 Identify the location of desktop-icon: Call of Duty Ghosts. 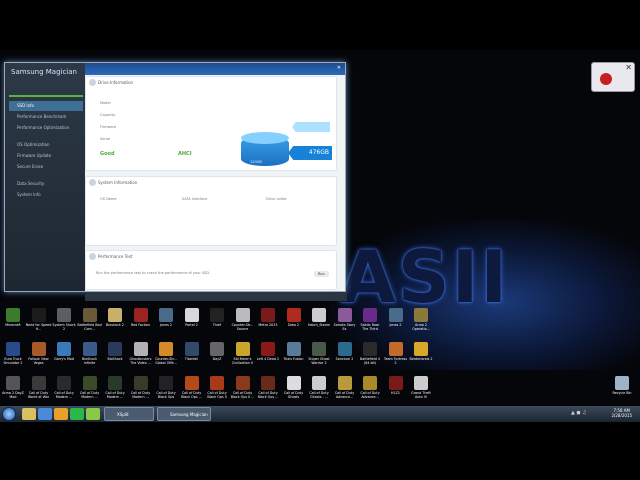
(294, 391).